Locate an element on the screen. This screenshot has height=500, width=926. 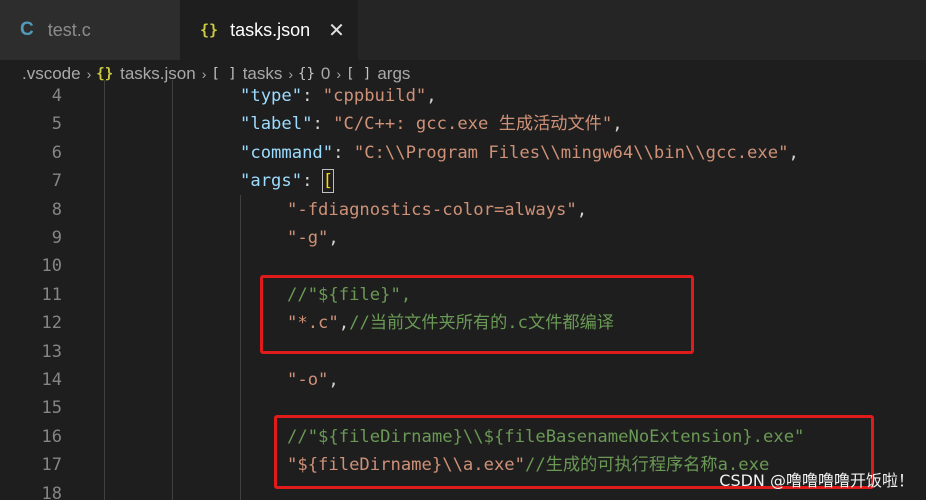
json-file-icon: {} is located at coordinates (209, 30).